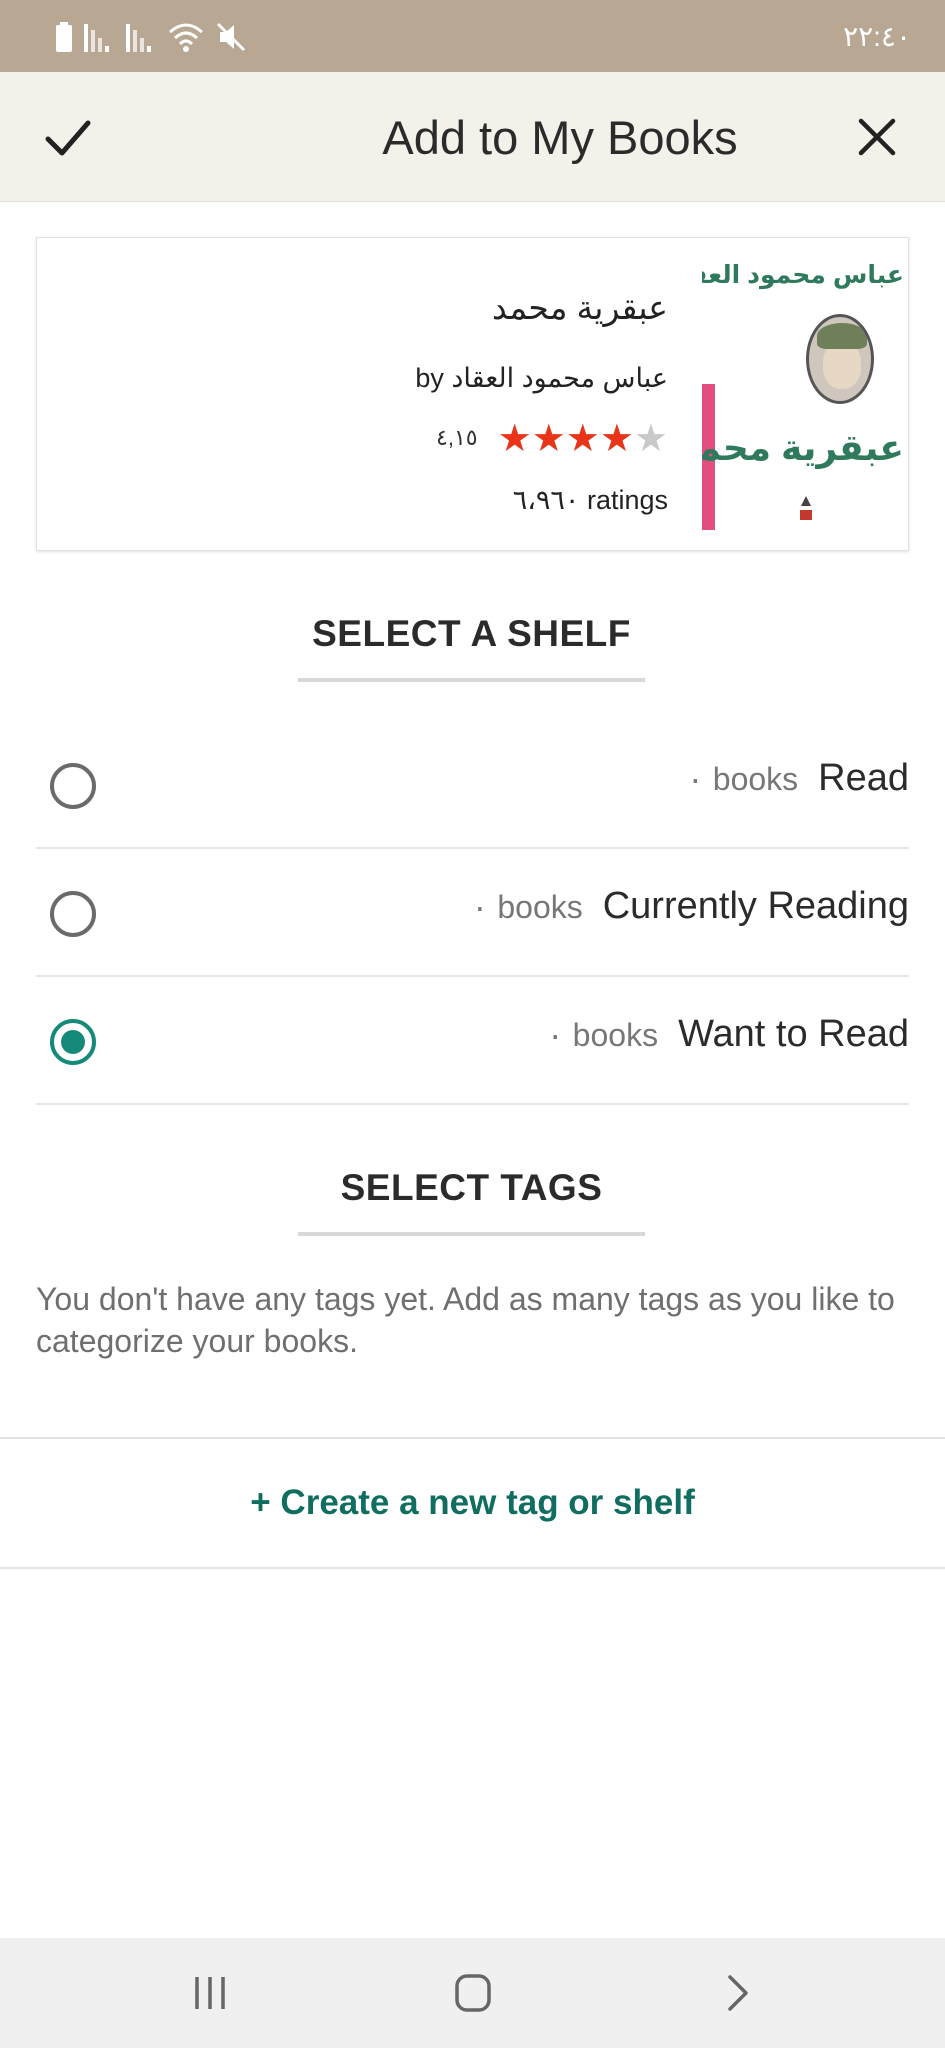 This screenshot has height=2048, width=945. Describe the element at coordinates (472, 1041) in the screenshot. I see `shelf-option-want-to-read: ٠ books Want to Read` at that location.